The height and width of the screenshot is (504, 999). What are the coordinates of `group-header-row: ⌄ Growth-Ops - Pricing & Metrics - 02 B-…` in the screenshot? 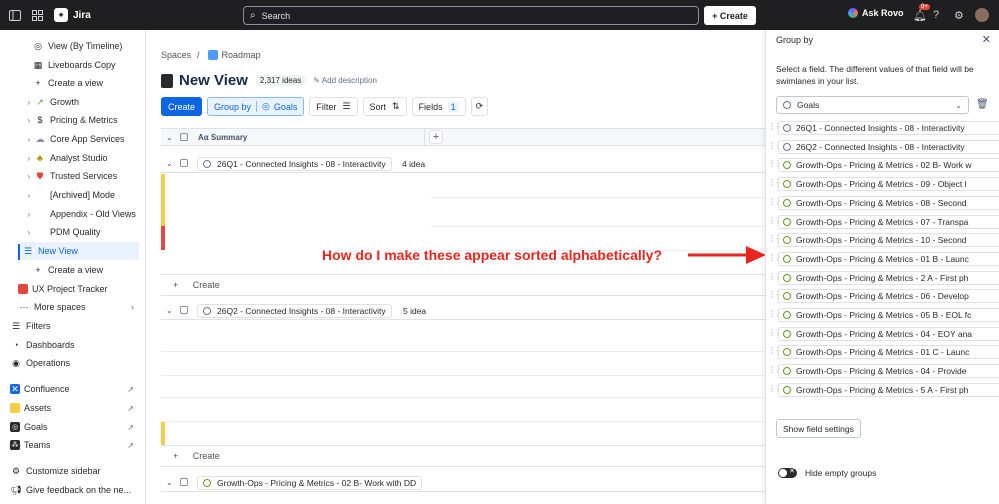 It's located at (463, 483).